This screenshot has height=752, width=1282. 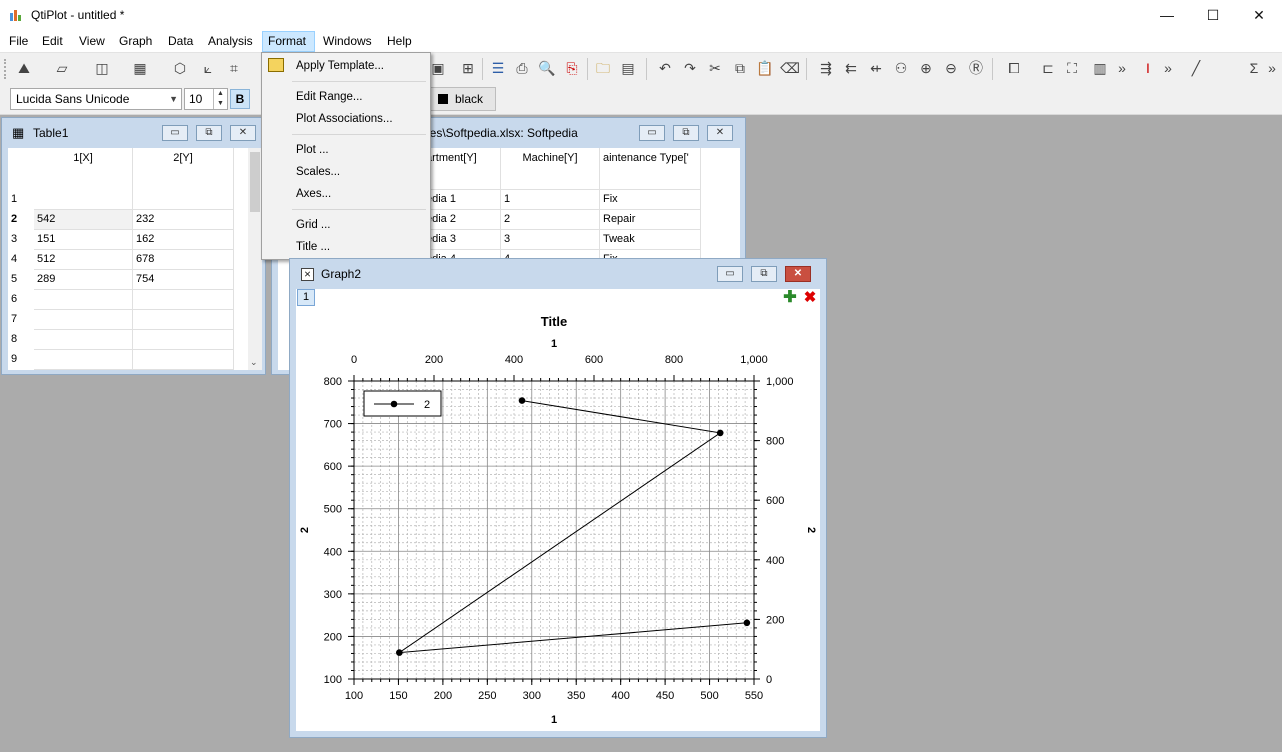 I want to click on menu-file: File, so click(x=18, y=41).